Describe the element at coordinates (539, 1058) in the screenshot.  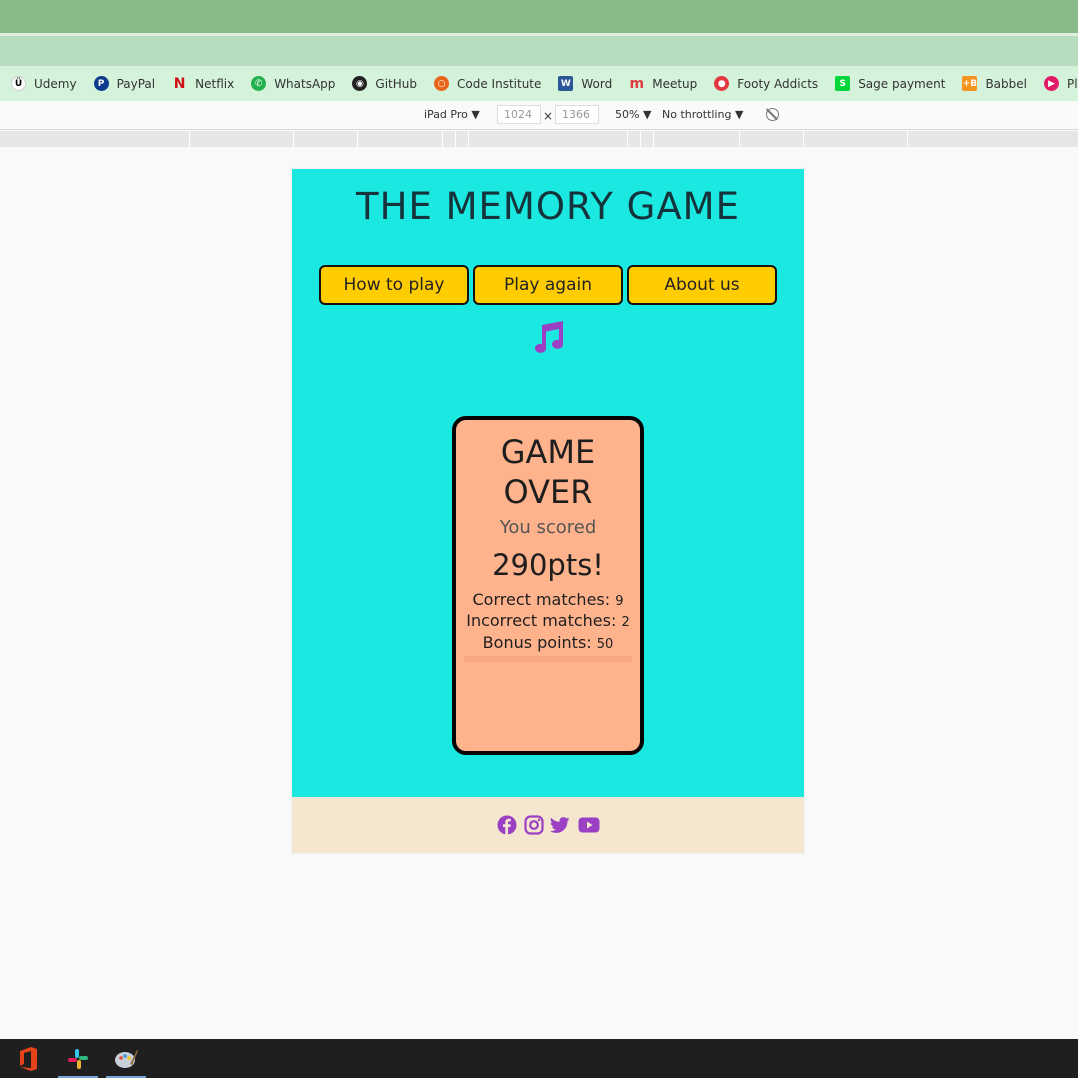
I see `taskbar` at that location.